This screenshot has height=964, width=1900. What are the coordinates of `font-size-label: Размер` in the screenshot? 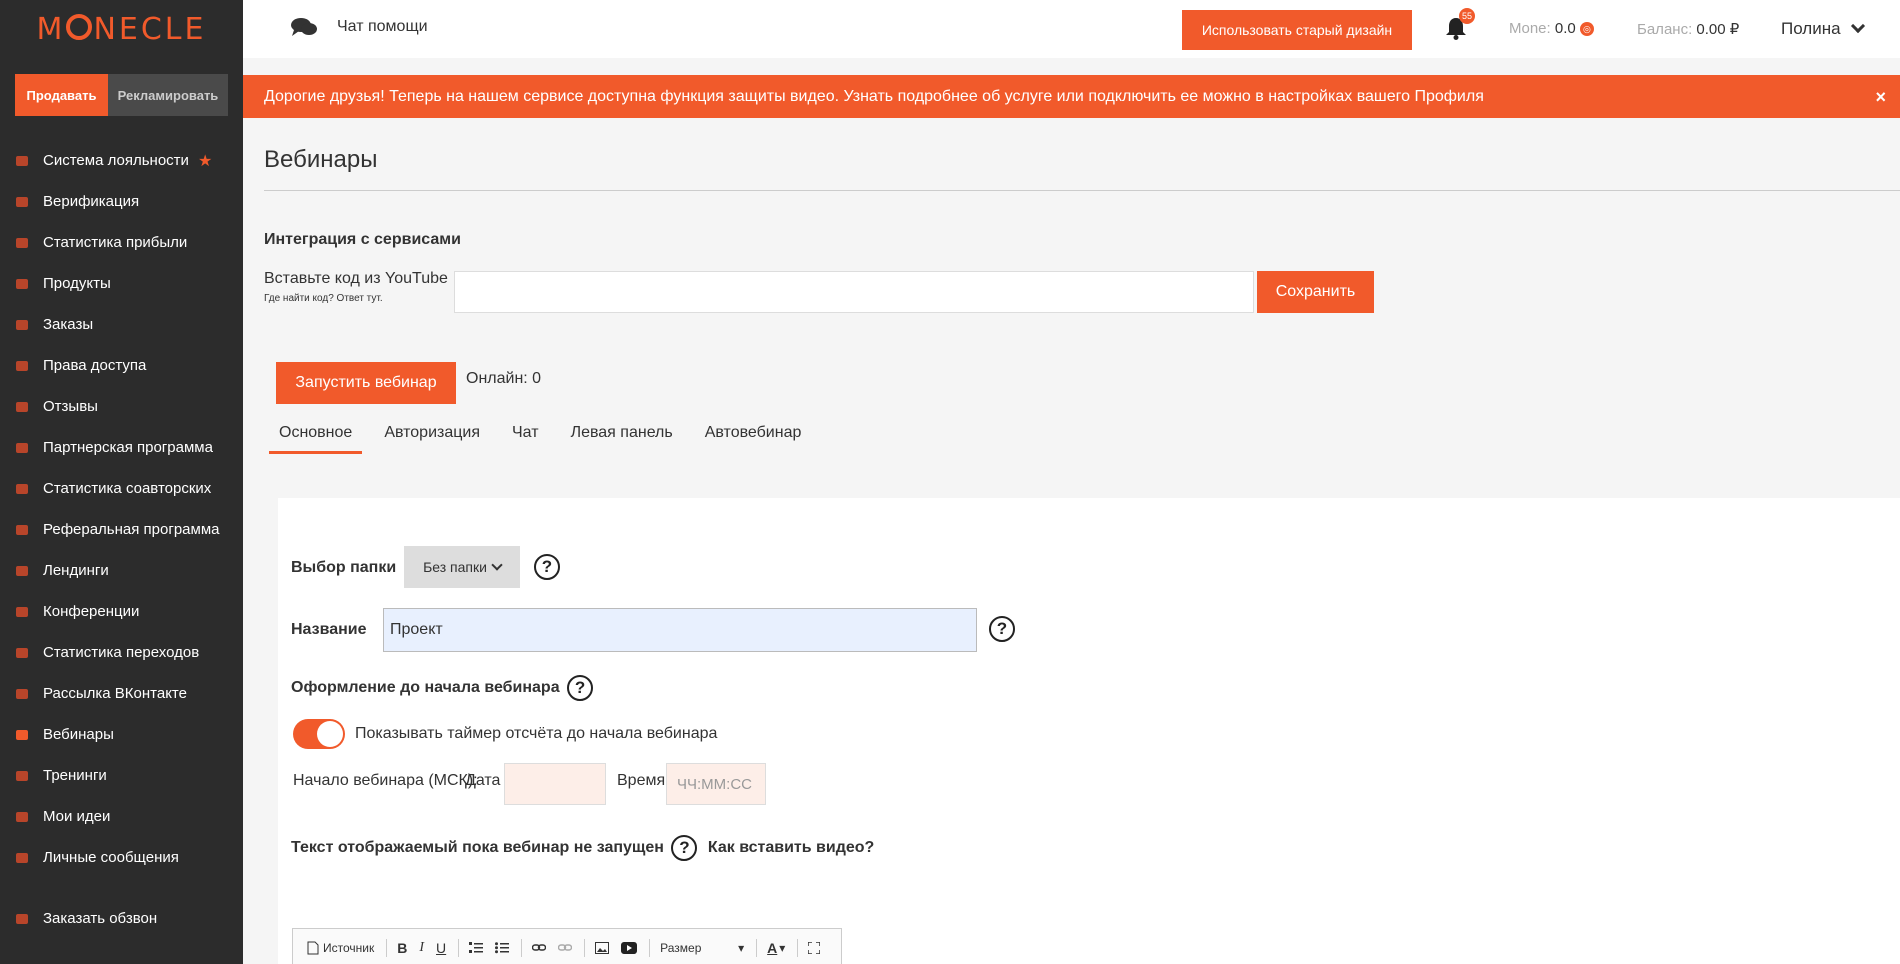 It's located at (681, 948).